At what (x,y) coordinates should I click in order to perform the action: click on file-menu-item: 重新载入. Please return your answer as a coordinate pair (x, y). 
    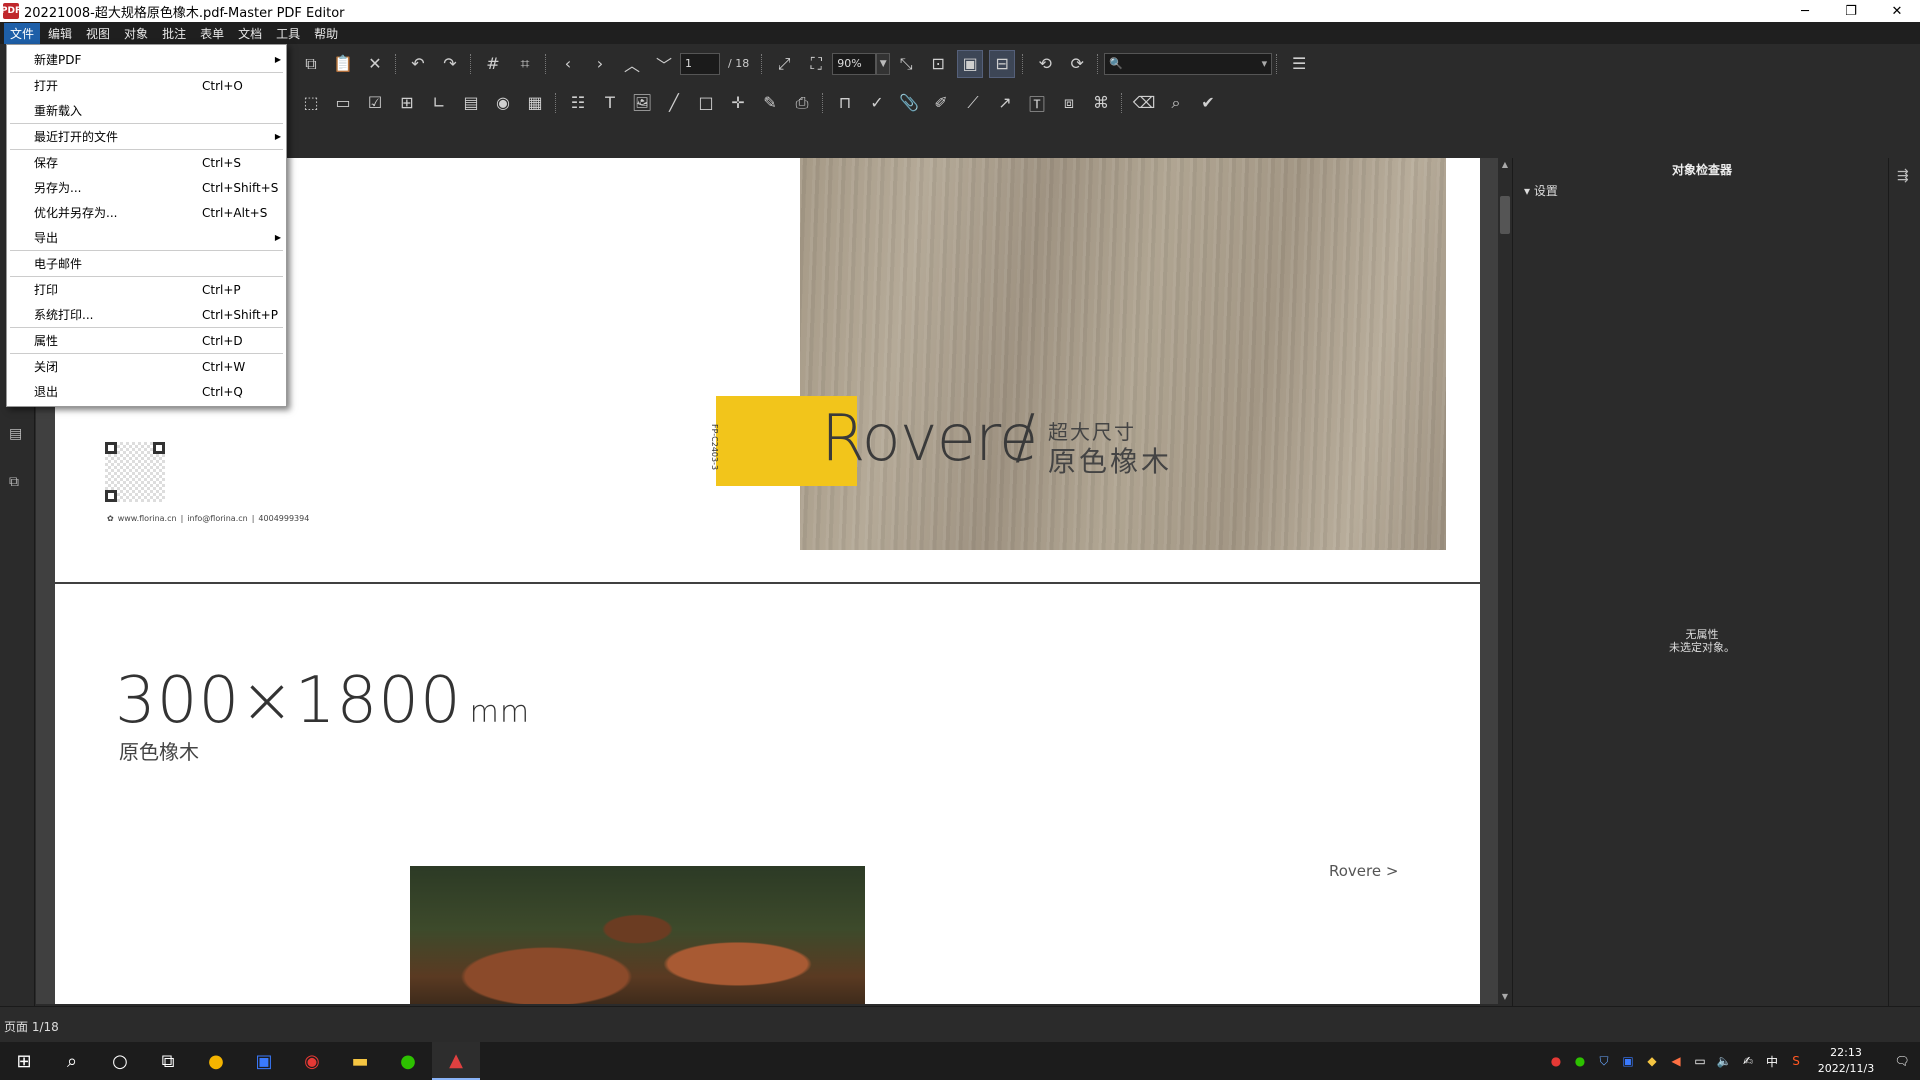
    Looking at the image, I should click on (146, 110).